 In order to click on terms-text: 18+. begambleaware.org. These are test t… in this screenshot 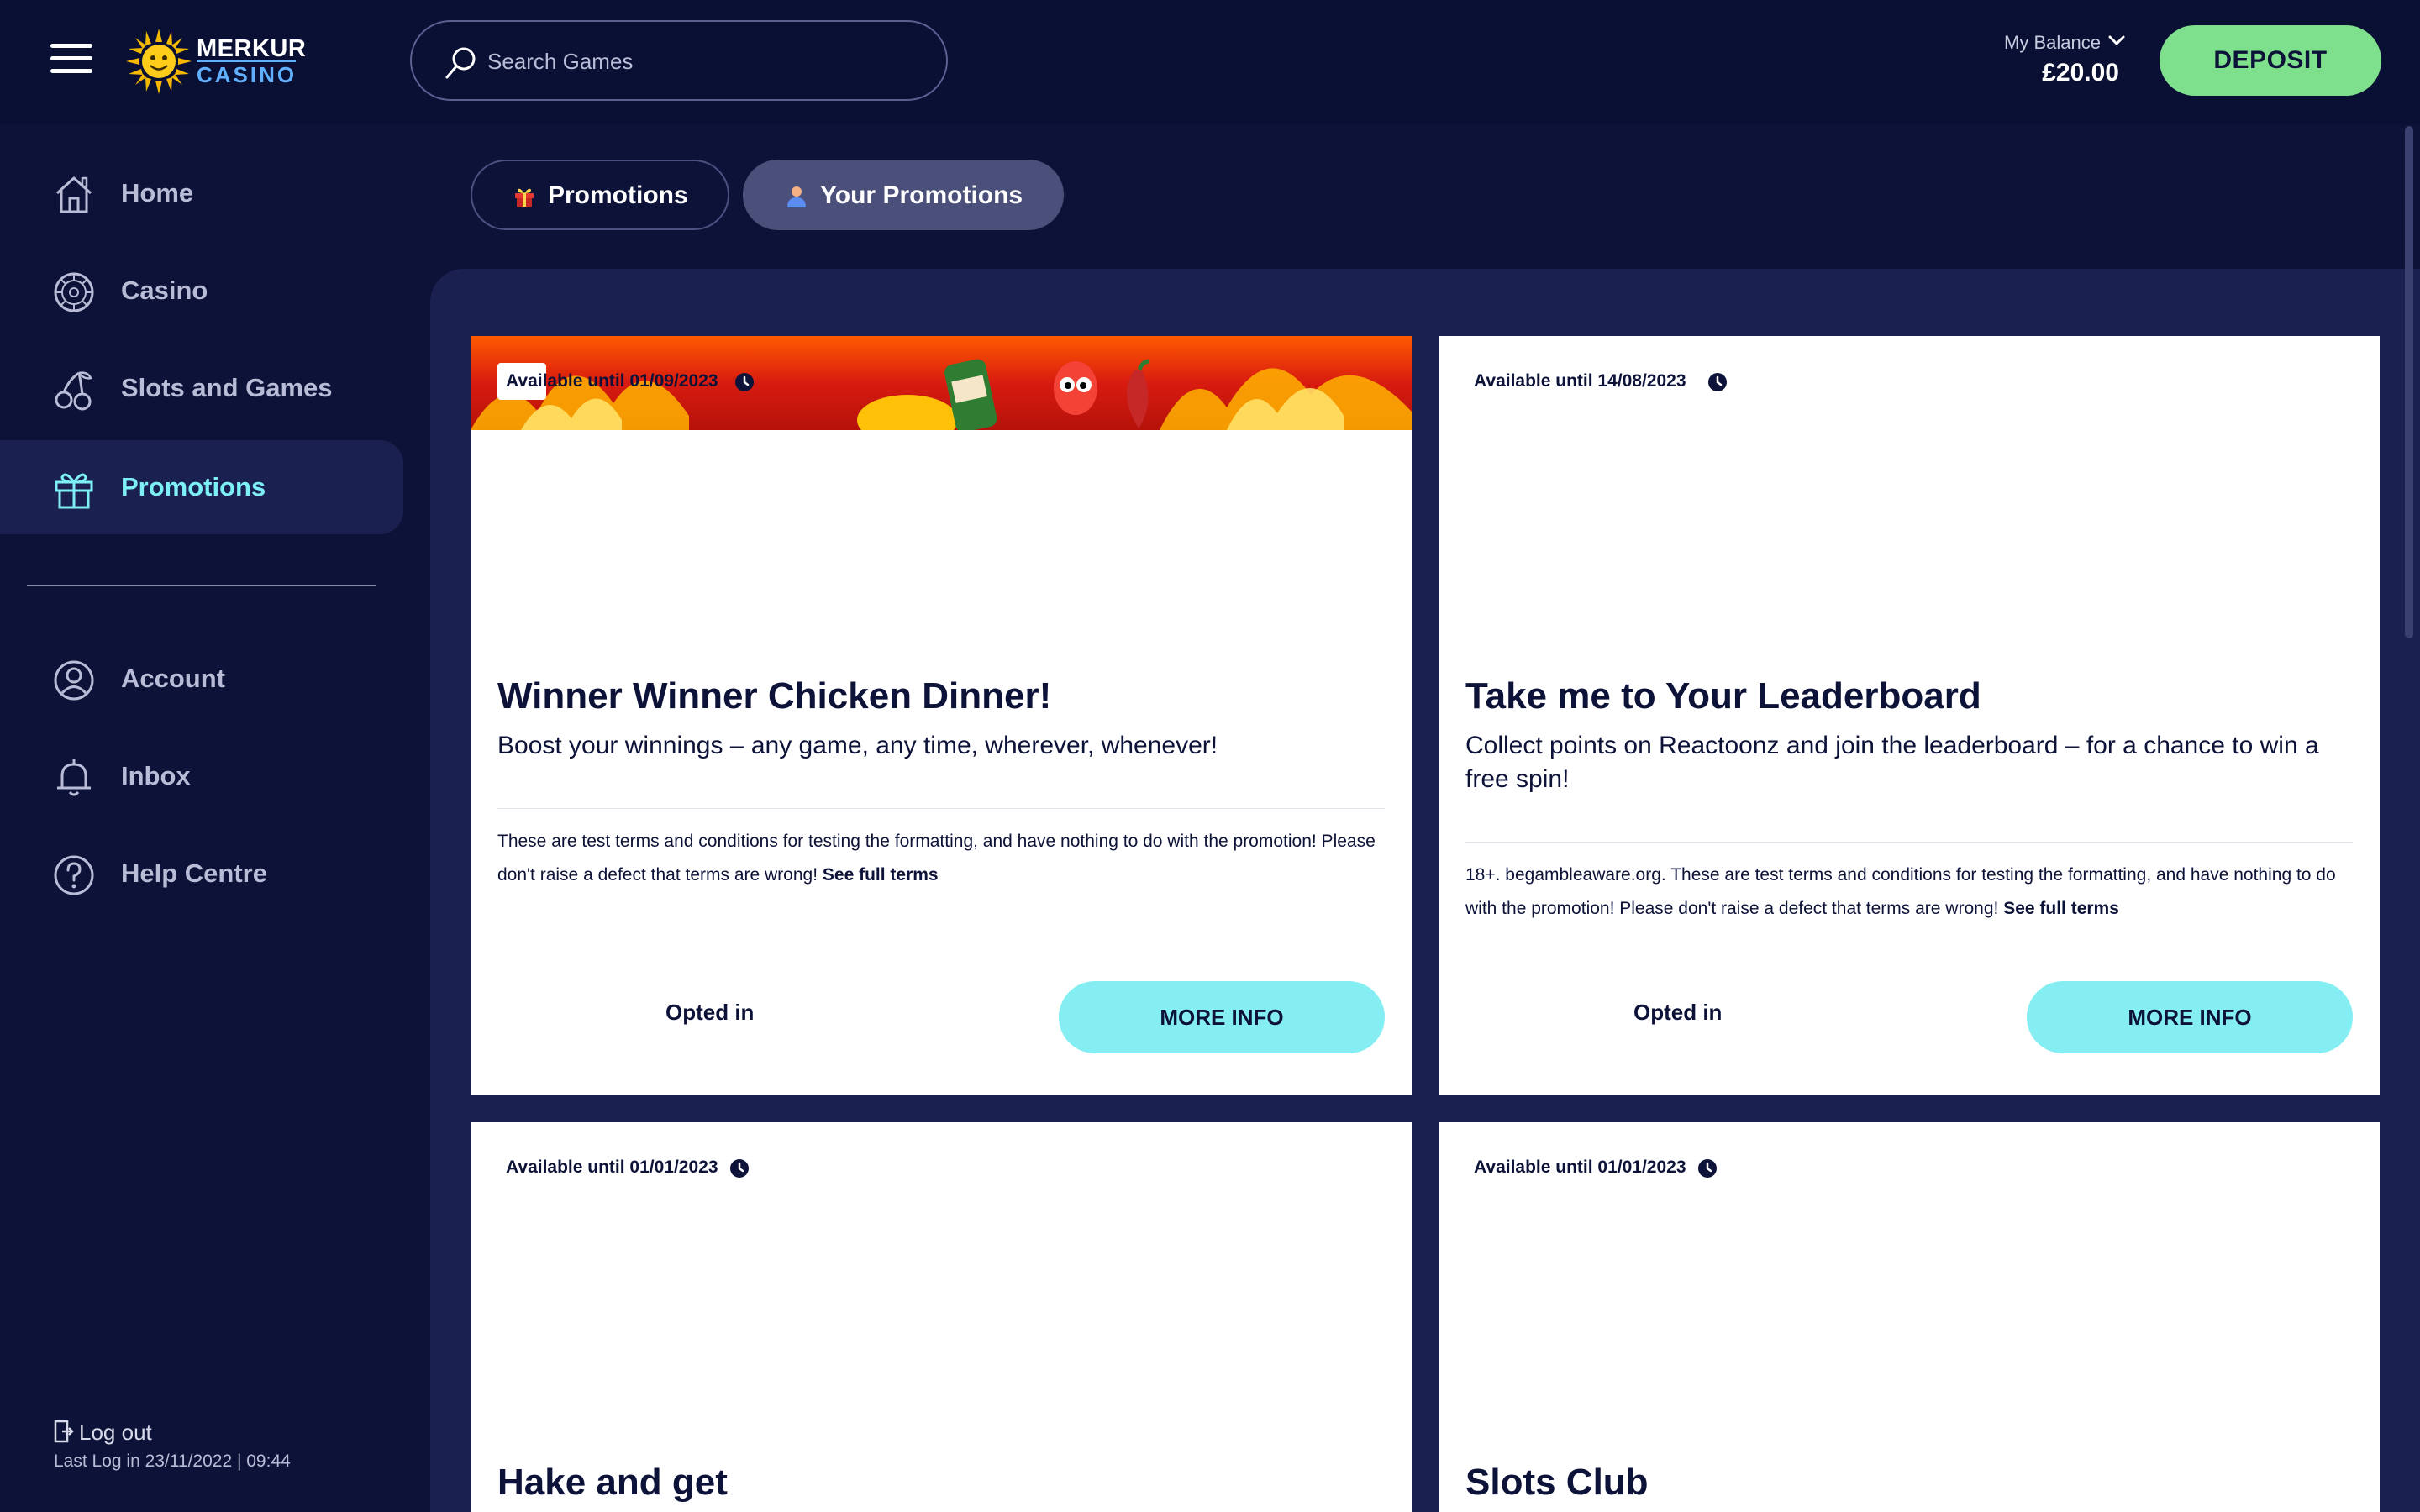, I will do `click(1901, 891)`.